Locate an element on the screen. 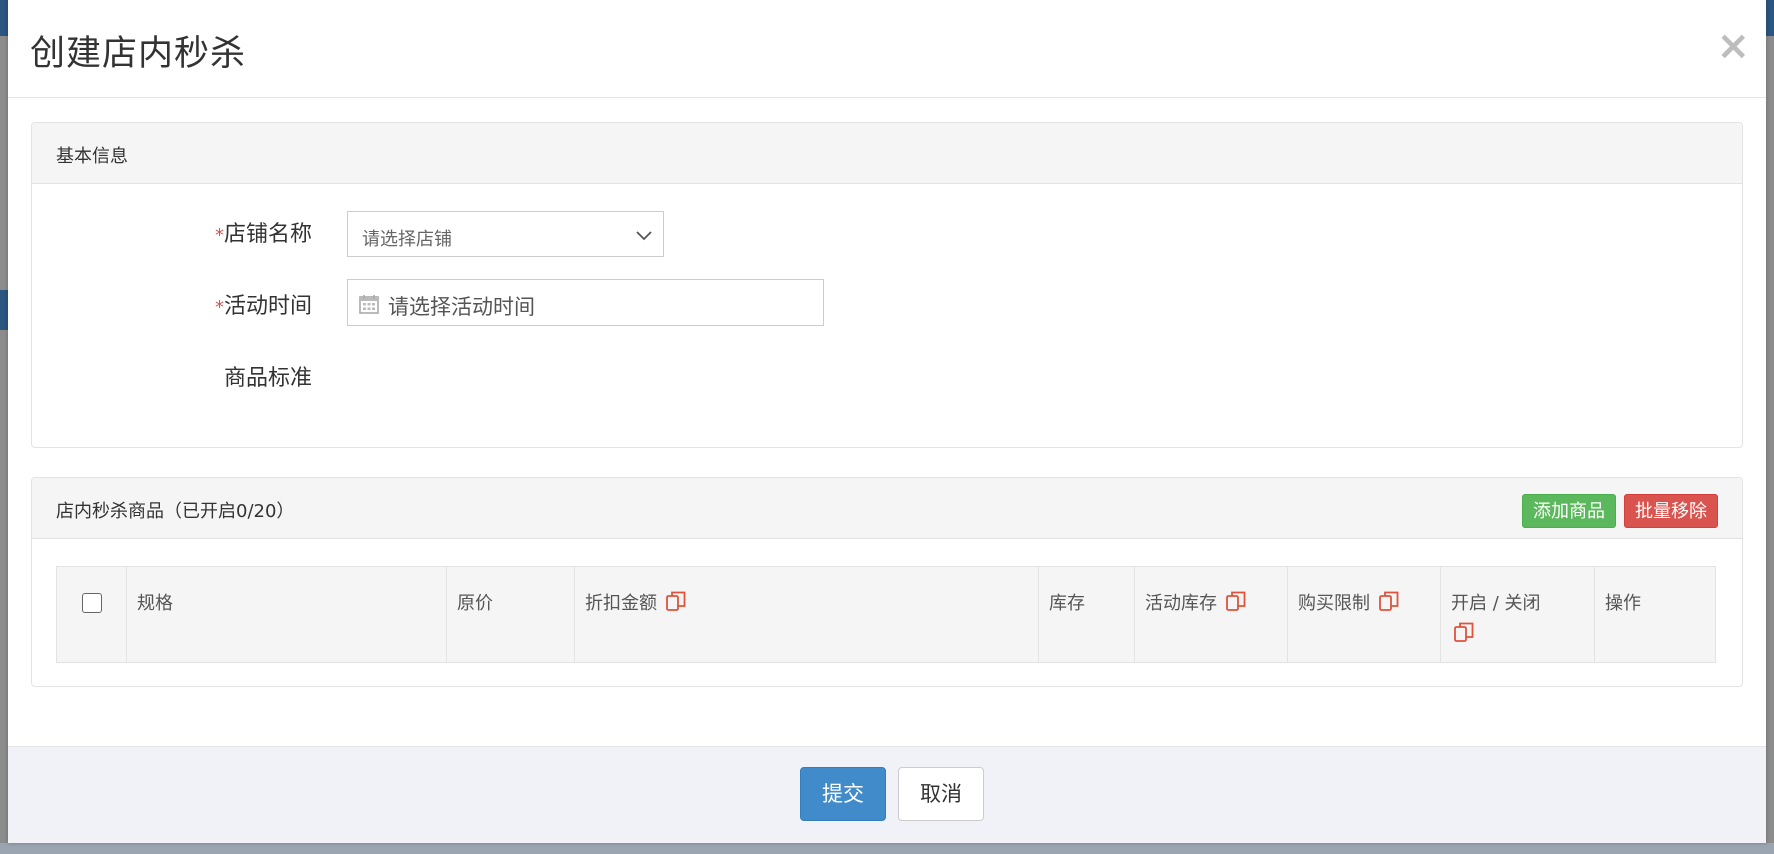  close-icon: × is located at coordinates (1733, 46).